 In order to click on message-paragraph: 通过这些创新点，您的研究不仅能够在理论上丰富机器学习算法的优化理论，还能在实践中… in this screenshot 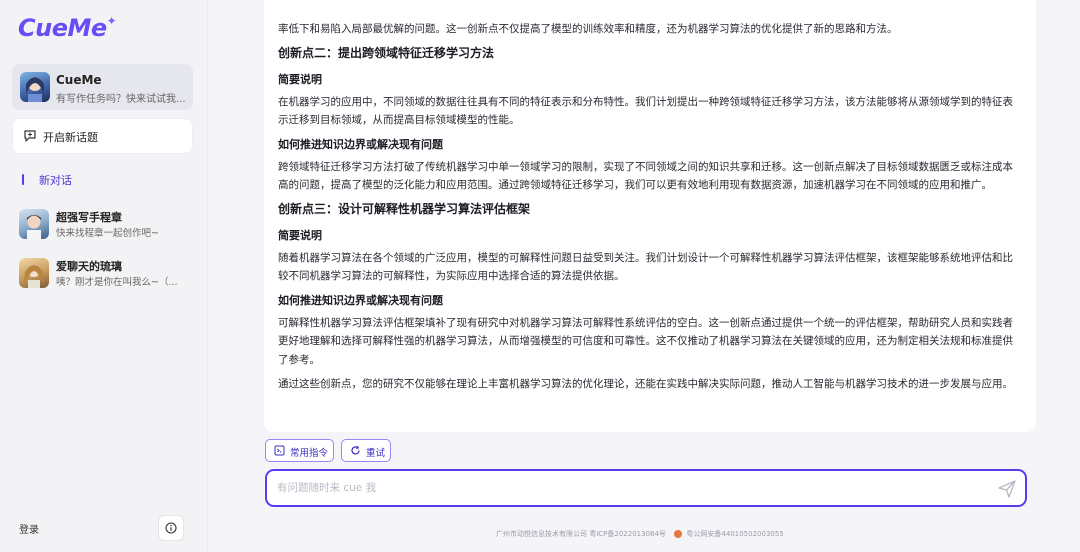, I will do `click(645, 384)`.